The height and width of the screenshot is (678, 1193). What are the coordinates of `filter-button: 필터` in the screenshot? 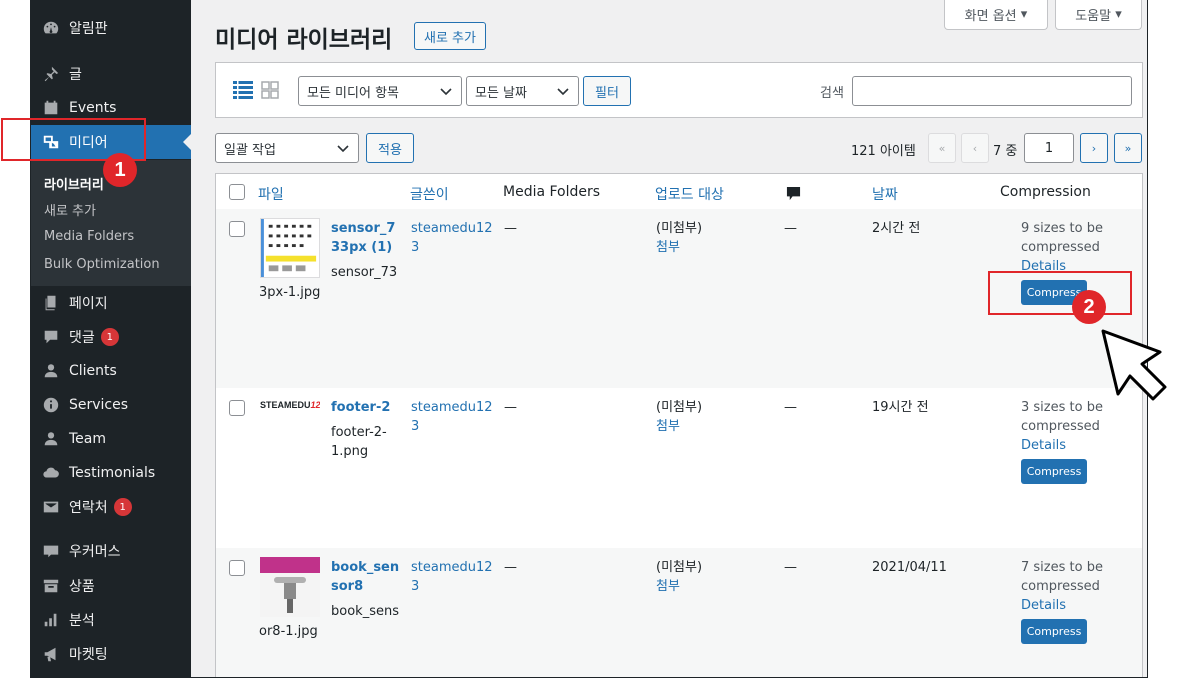 It's located at (607, 91).